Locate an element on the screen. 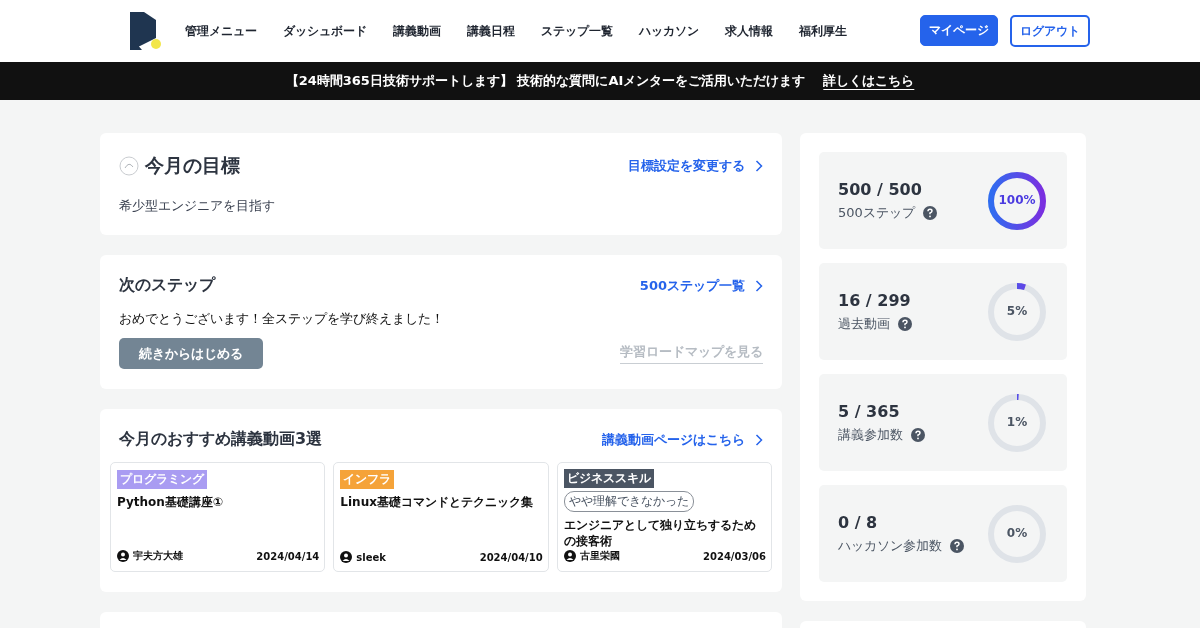 The image size is (1200, 628). videos-page-link: 講義動画ページはこちら is located at coordinates (682, 439).